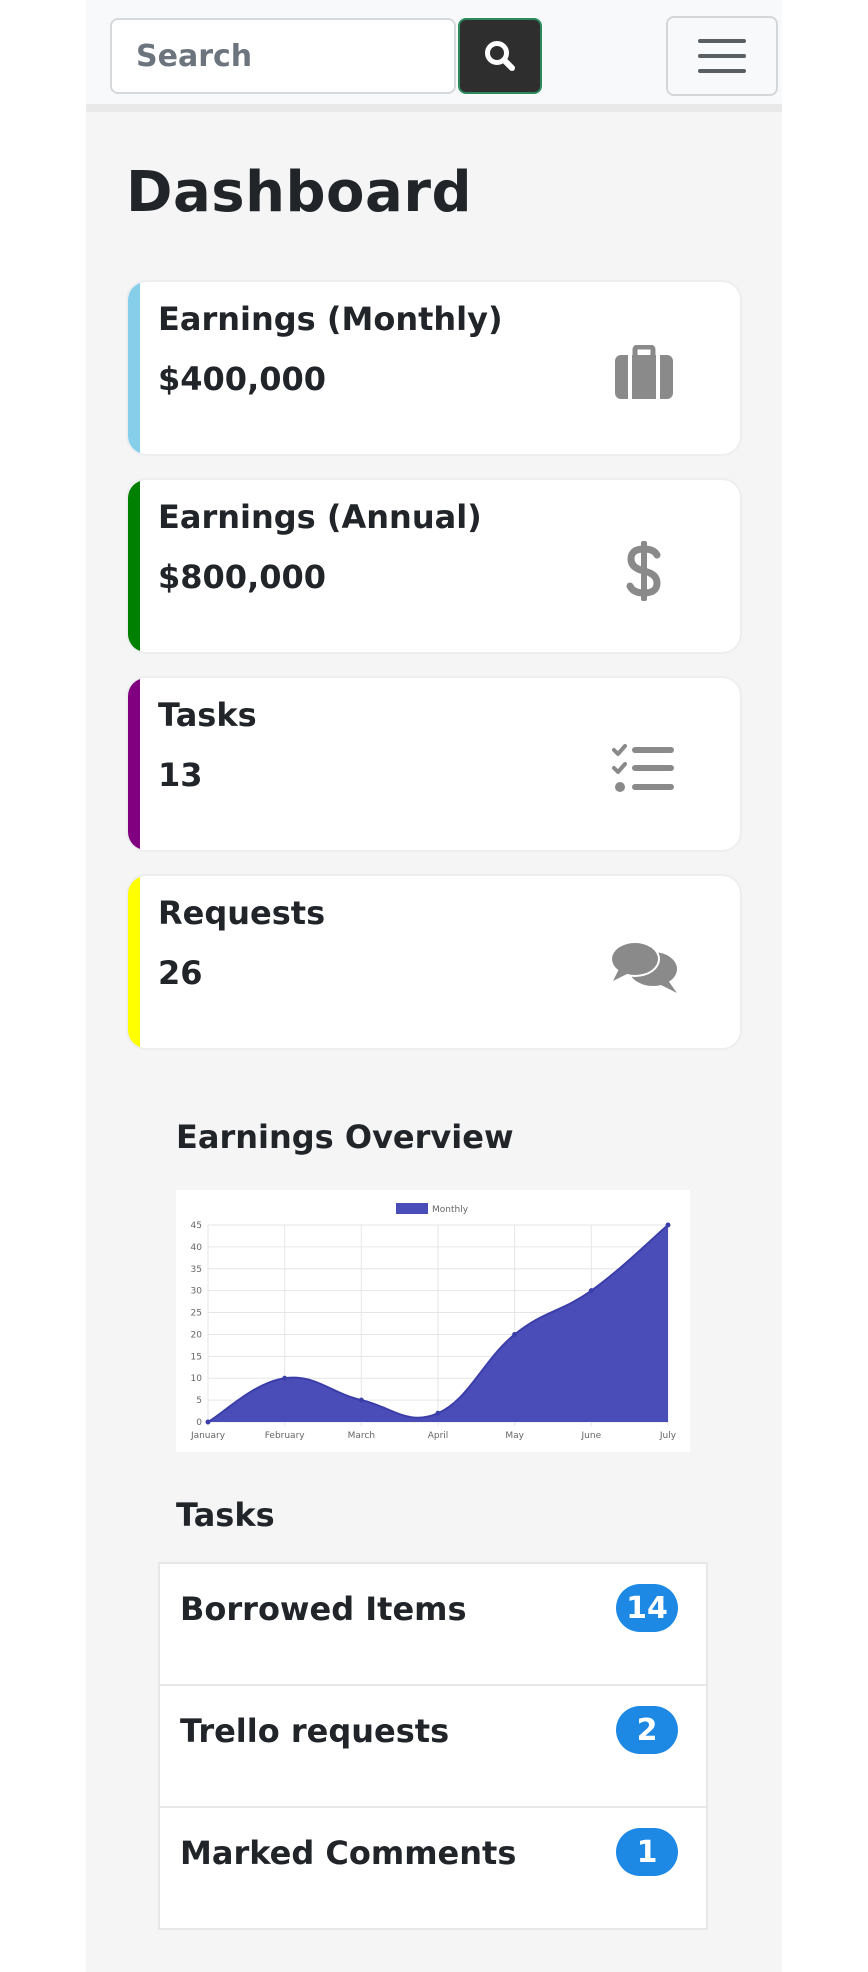 This screenshot has width=868, height=1972. I want to click on y-tick-label: 25, so click(196, 1314).